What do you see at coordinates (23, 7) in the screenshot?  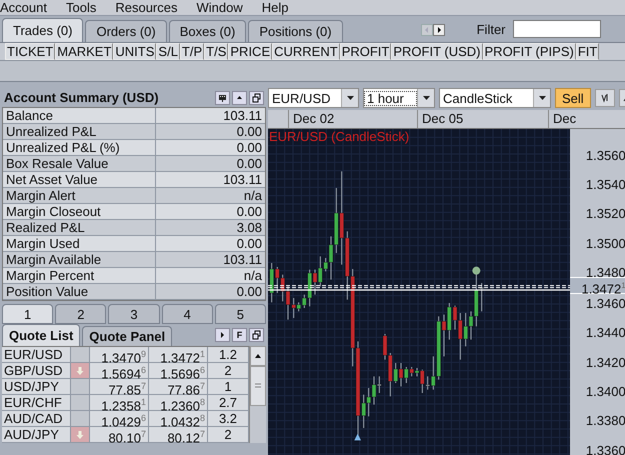 I see `menu-item: Account` at bounding box center [23, 7].